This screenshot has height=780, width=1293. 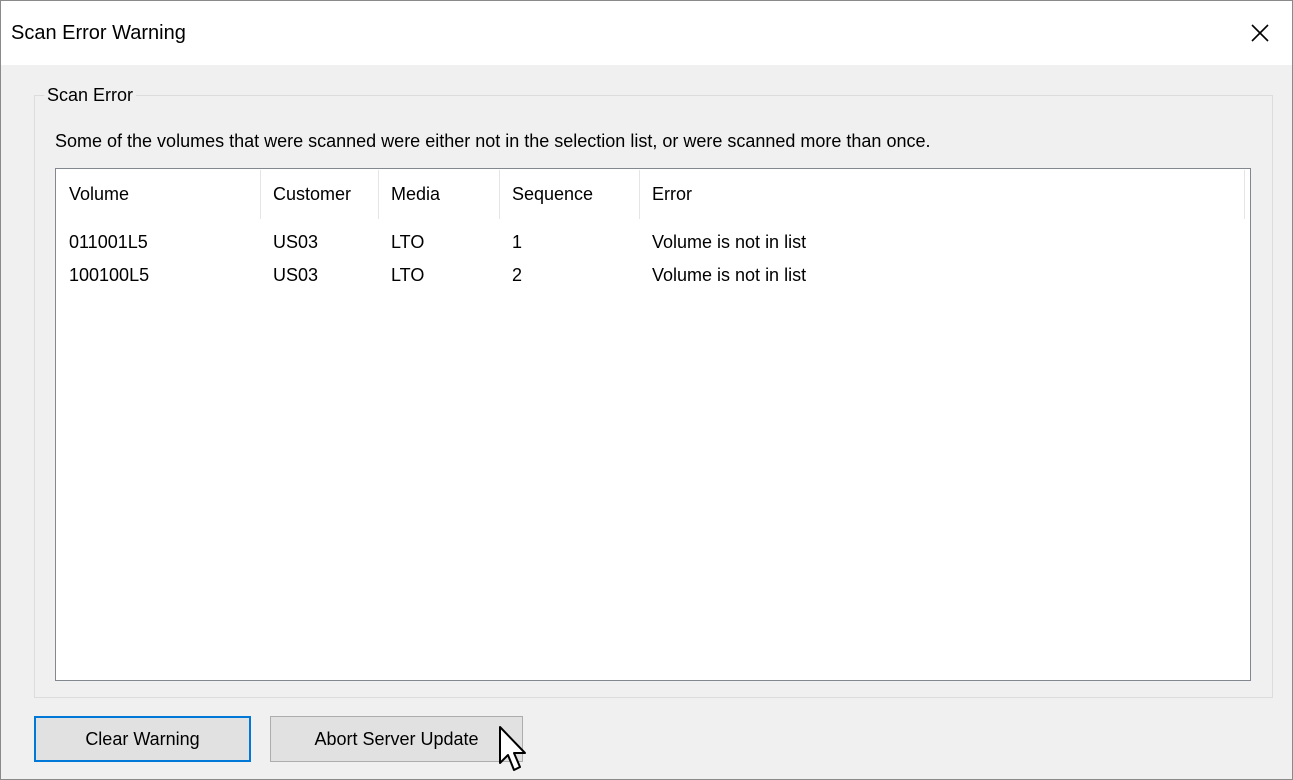 I want to click on close-button, so click(x=1262, y=33).